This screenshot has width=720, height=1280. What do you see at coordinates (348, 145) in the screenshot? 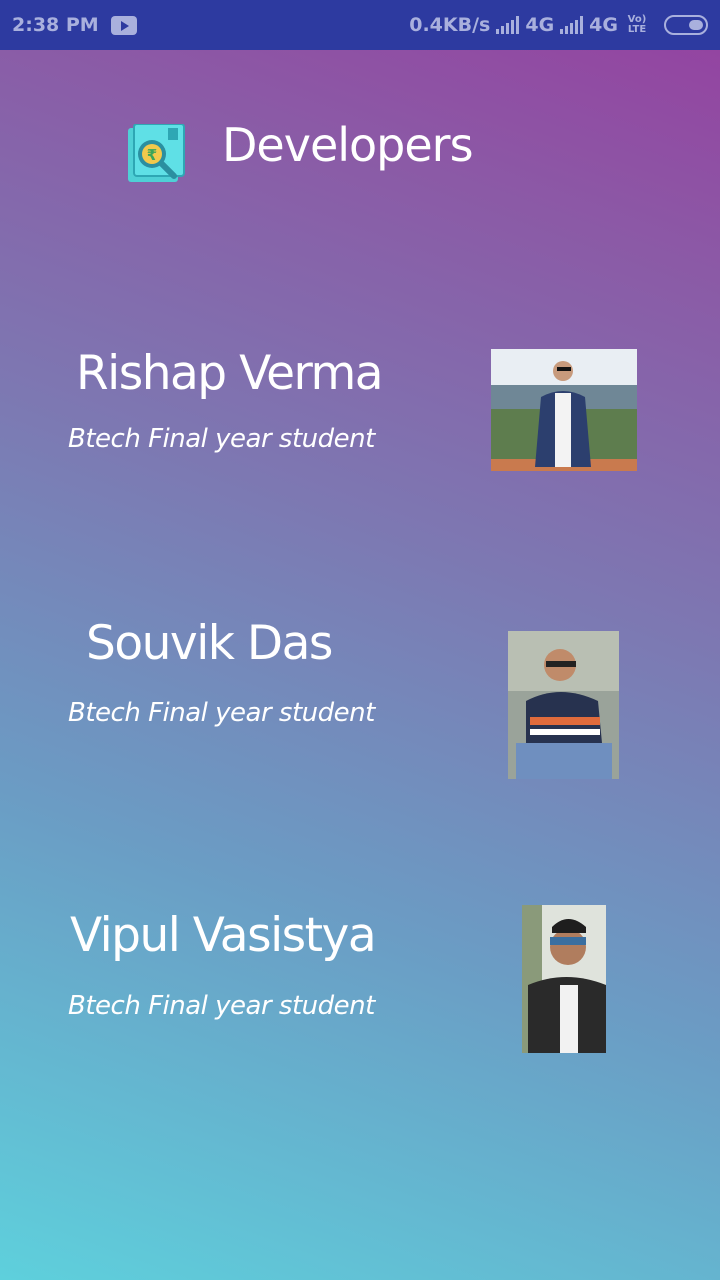
I see `page-title: Developers` at bounding box center [348, 145].